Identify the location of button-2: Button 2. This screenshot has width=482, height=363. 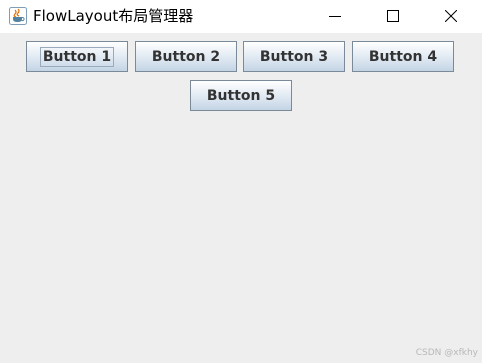
(186, 56).